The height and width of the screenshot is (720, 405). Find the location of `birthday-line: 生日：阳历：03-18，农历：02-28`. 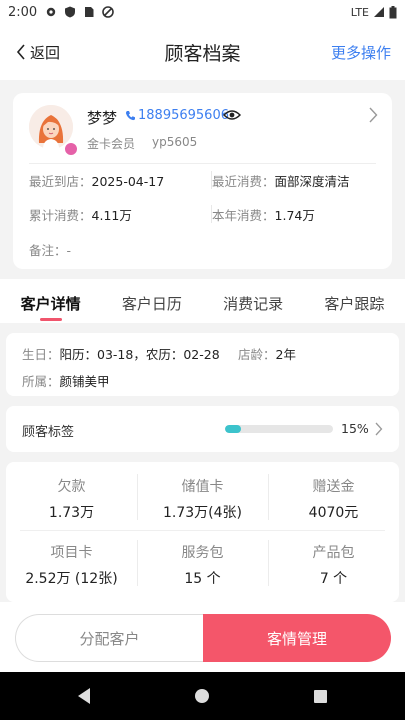

birthday-line: 生日：阳历：03-18，农历：02-28 is located at coordinates (121, 353).